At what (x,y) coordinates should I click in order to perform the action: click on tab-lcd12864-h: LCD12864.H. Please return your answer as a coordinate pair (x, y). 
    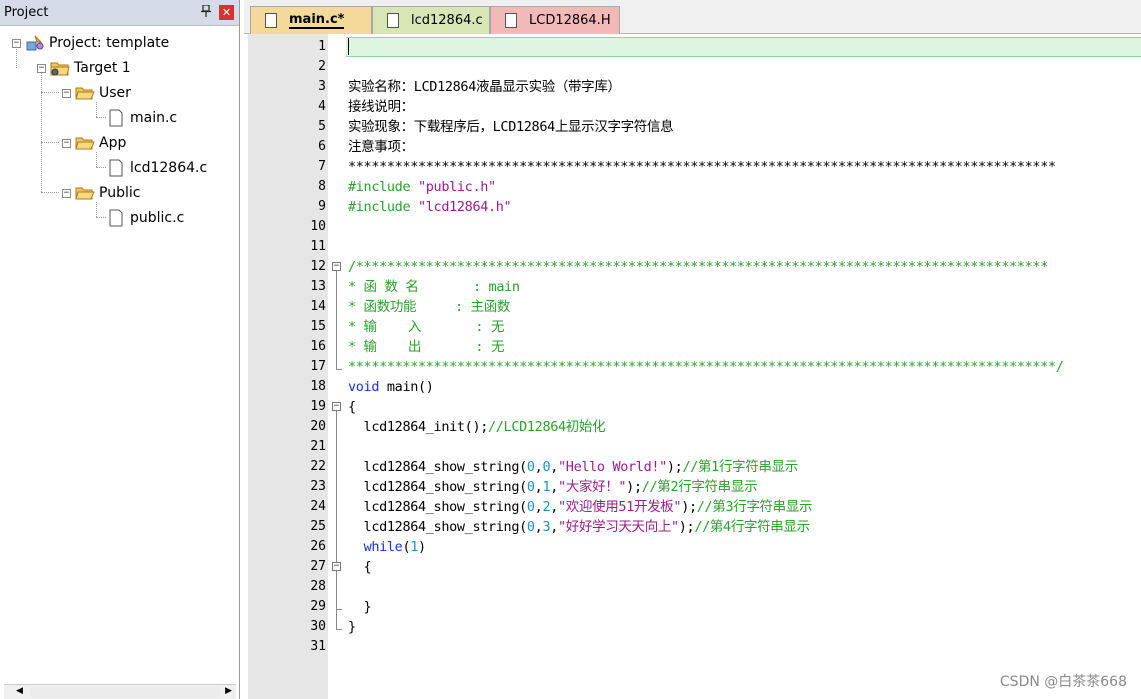
    Looking at the image, I should click on (555, 20).